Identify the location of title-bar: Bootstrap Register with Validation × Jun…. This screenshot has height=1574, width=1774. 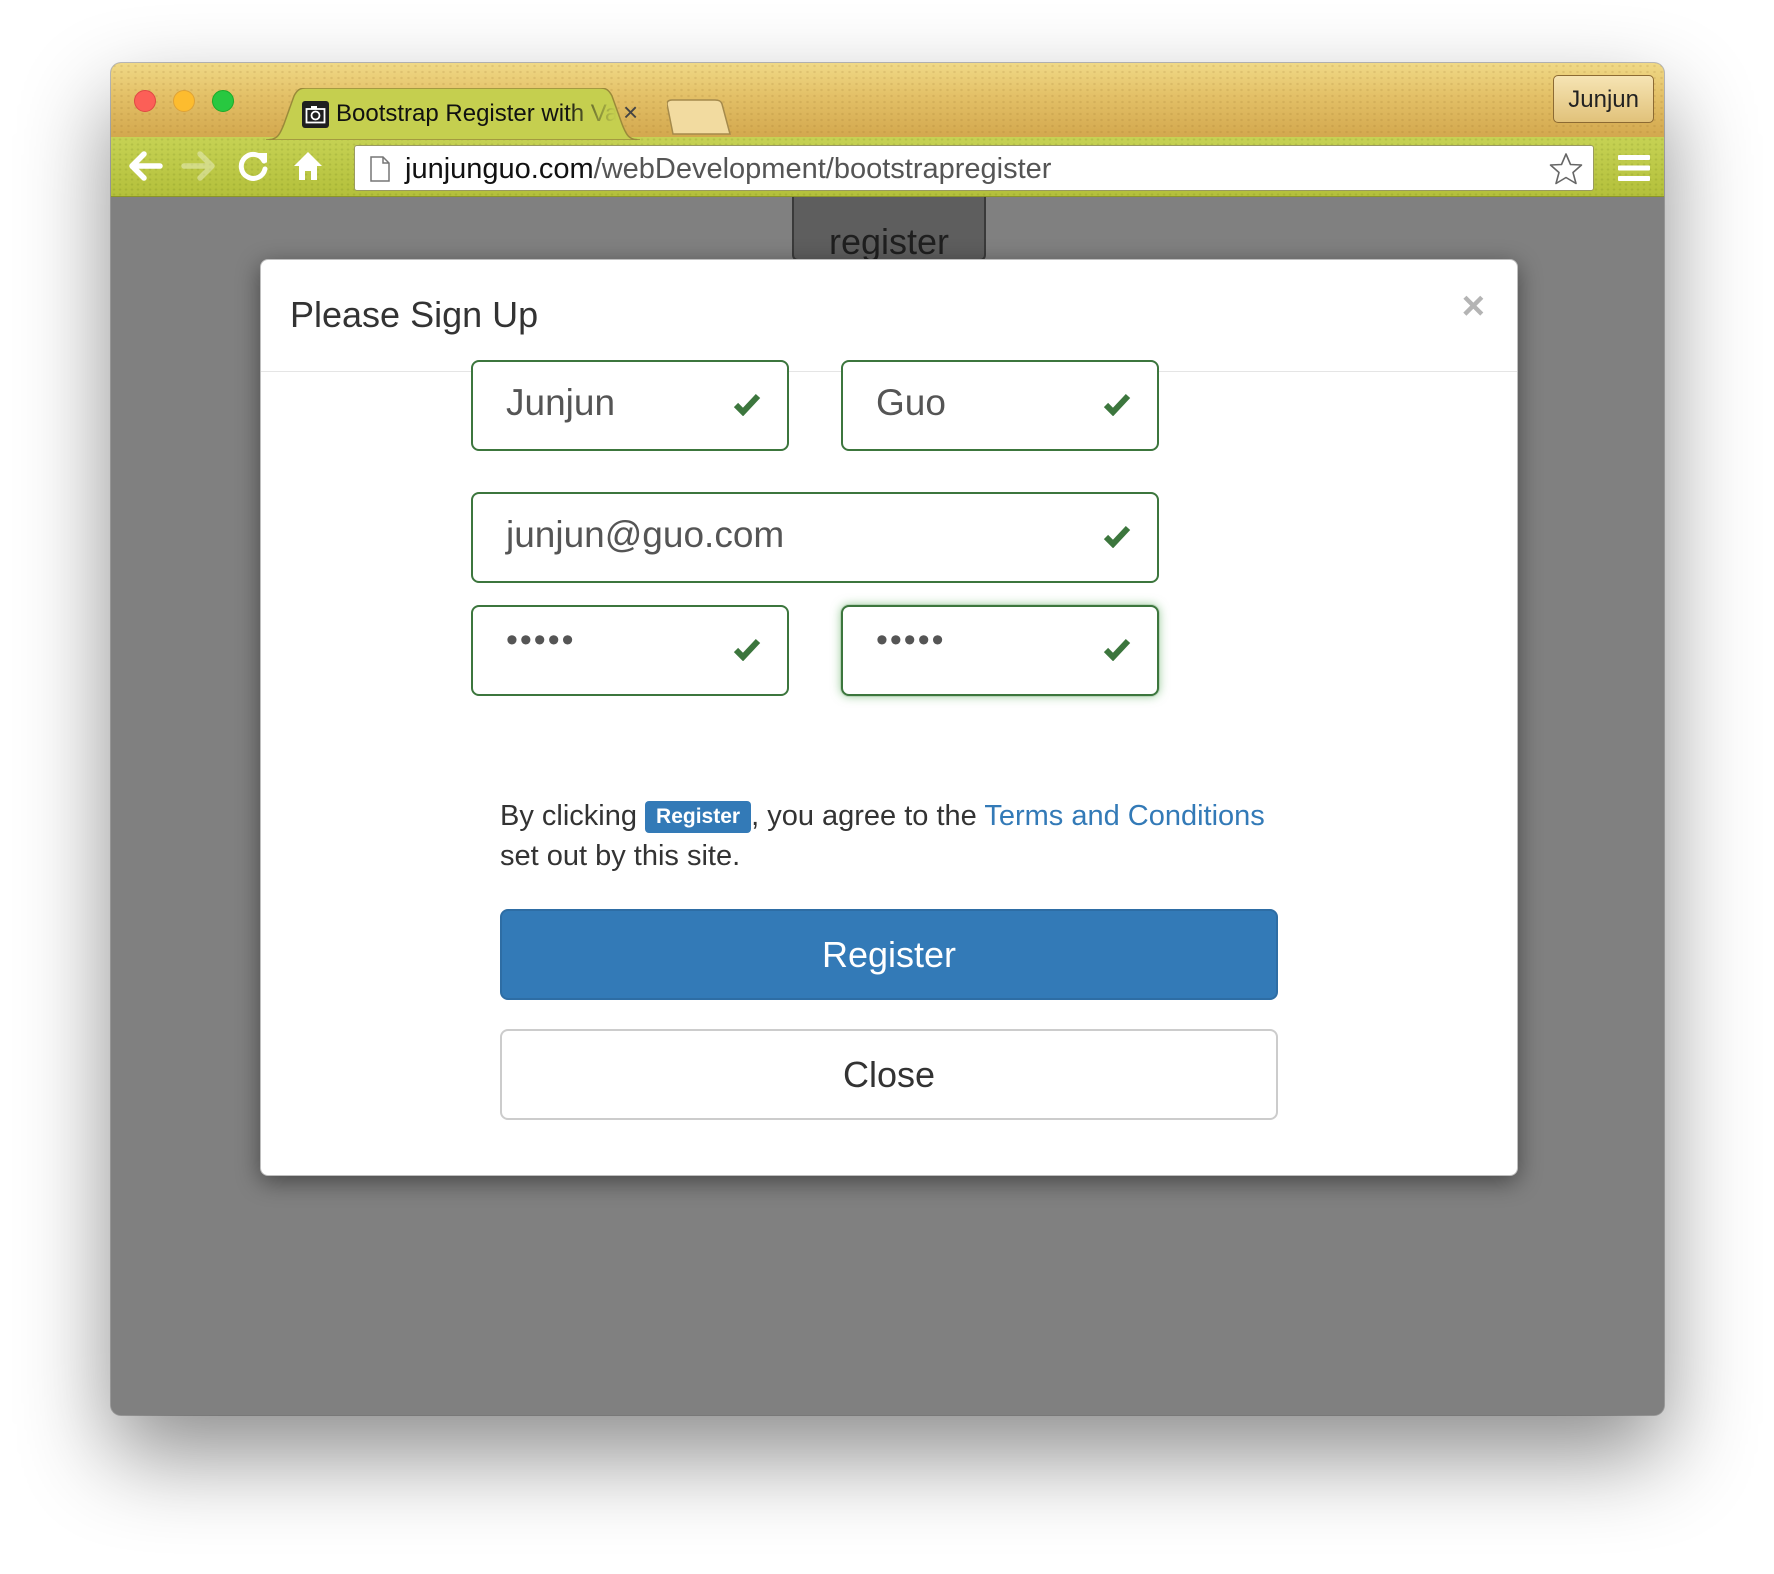
(887, 101).